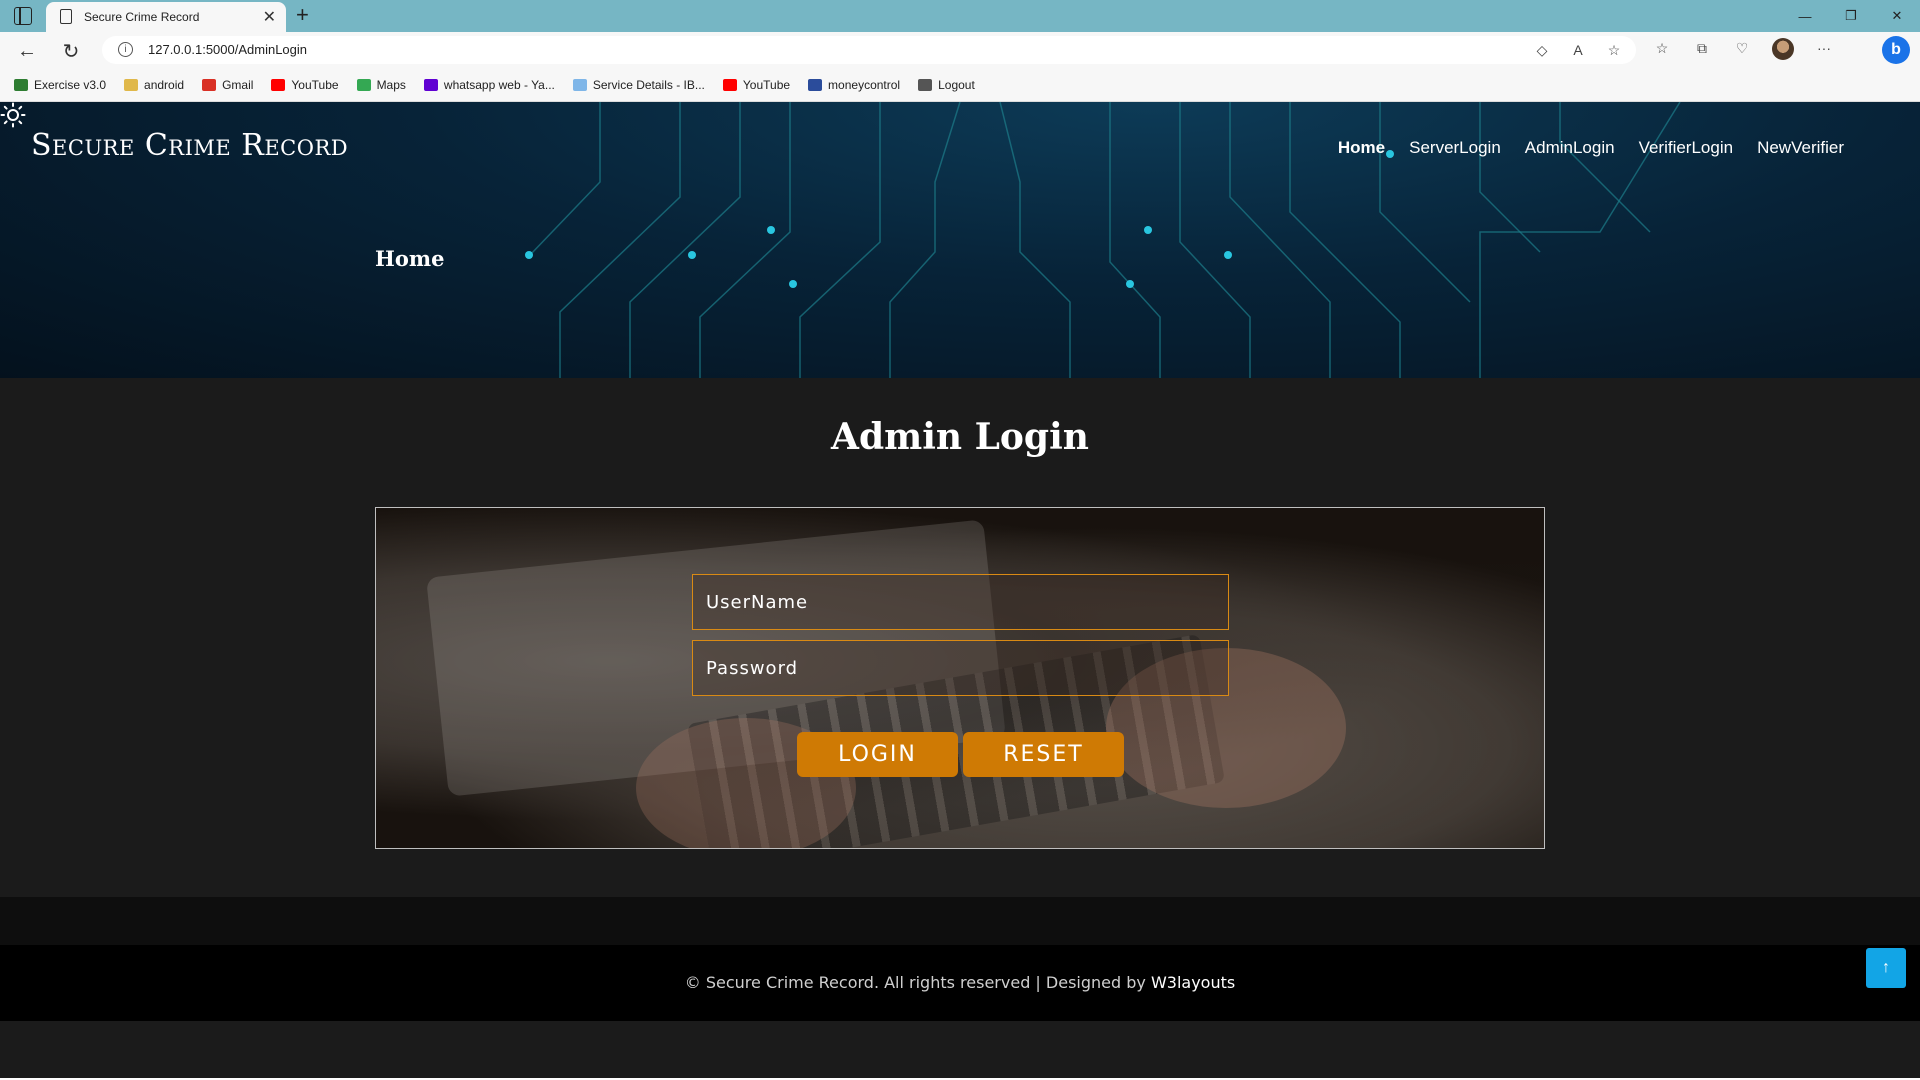 This screenshot has width=1920, height=1080. What do you see at coordinates (1824, 48) in the screenshot?
I see `more-options-icon: ···` at bounding box center [1824, 48].